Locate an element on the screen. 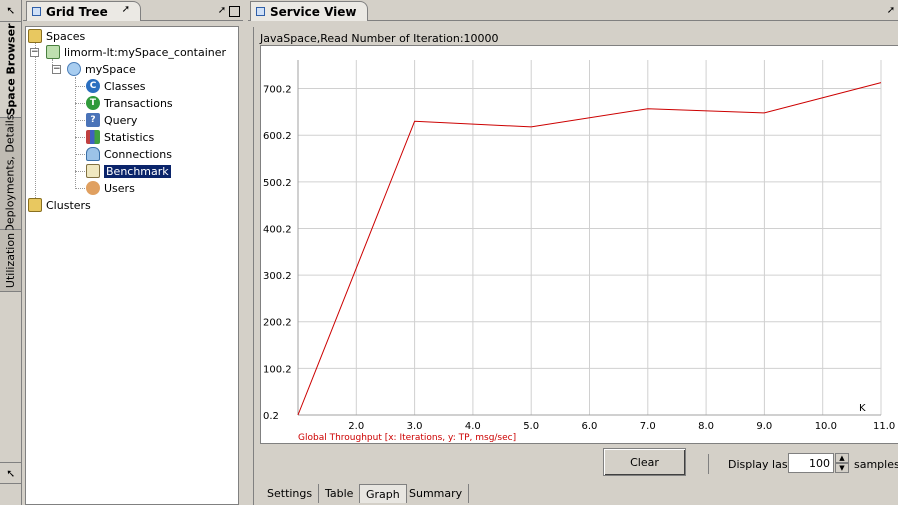 The width and height of the screenshot is (898, 505). tree-node-label: Statistics is located at coordinates (129, 137).